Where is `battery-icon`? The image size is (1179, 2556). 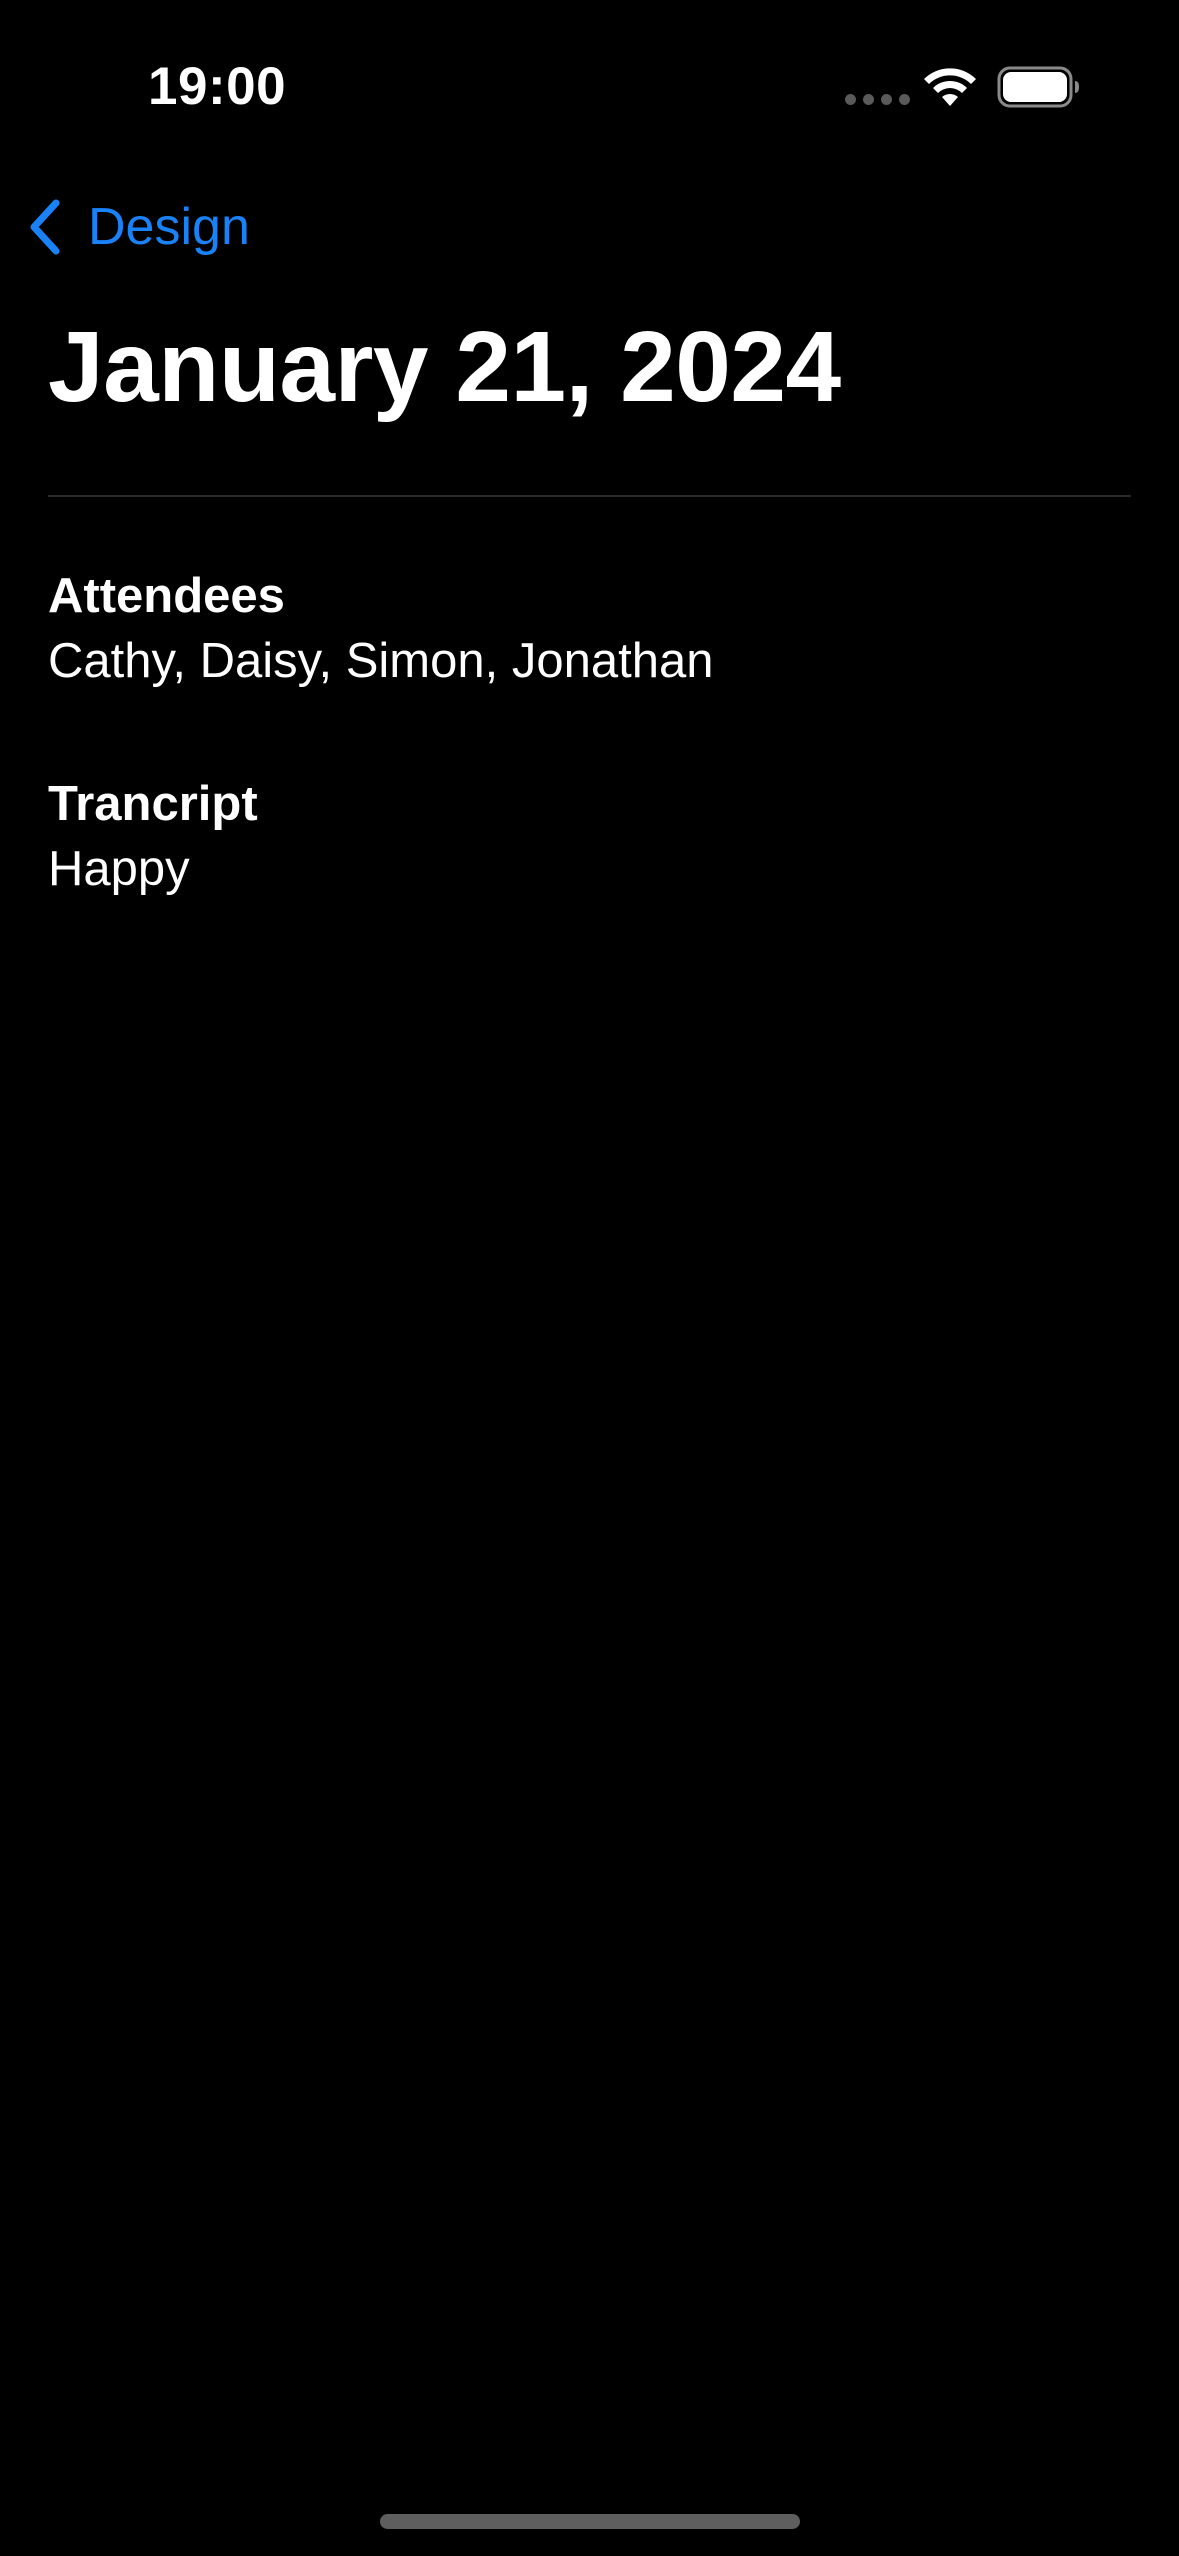 battery-icon is located at coordinates (1038, 87).